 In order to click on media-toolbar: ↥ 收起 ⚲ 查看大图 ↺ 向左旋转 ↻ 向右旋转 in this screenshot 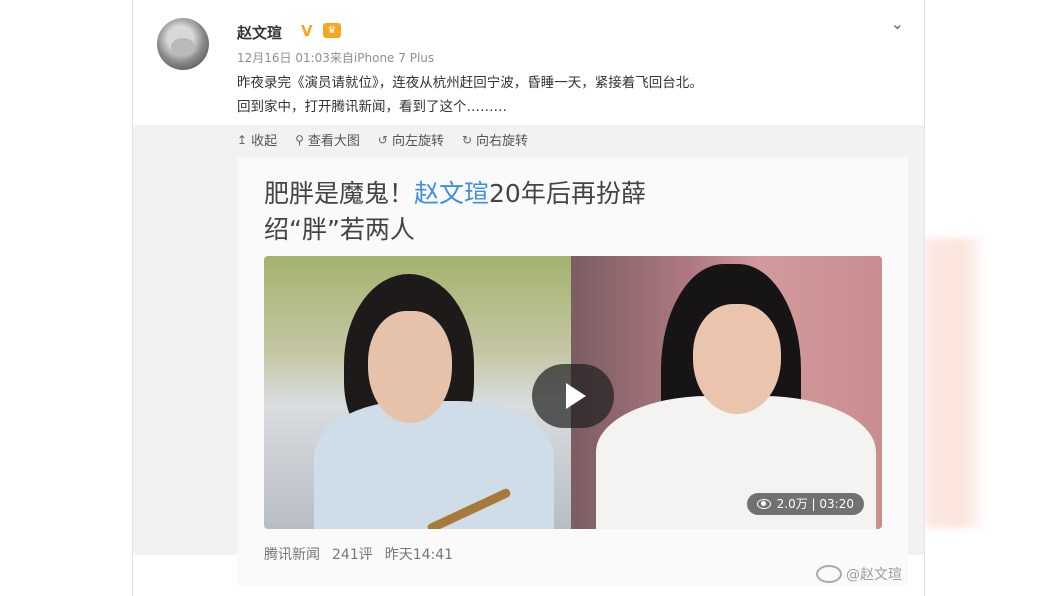, I will do `click(383, 140)`.